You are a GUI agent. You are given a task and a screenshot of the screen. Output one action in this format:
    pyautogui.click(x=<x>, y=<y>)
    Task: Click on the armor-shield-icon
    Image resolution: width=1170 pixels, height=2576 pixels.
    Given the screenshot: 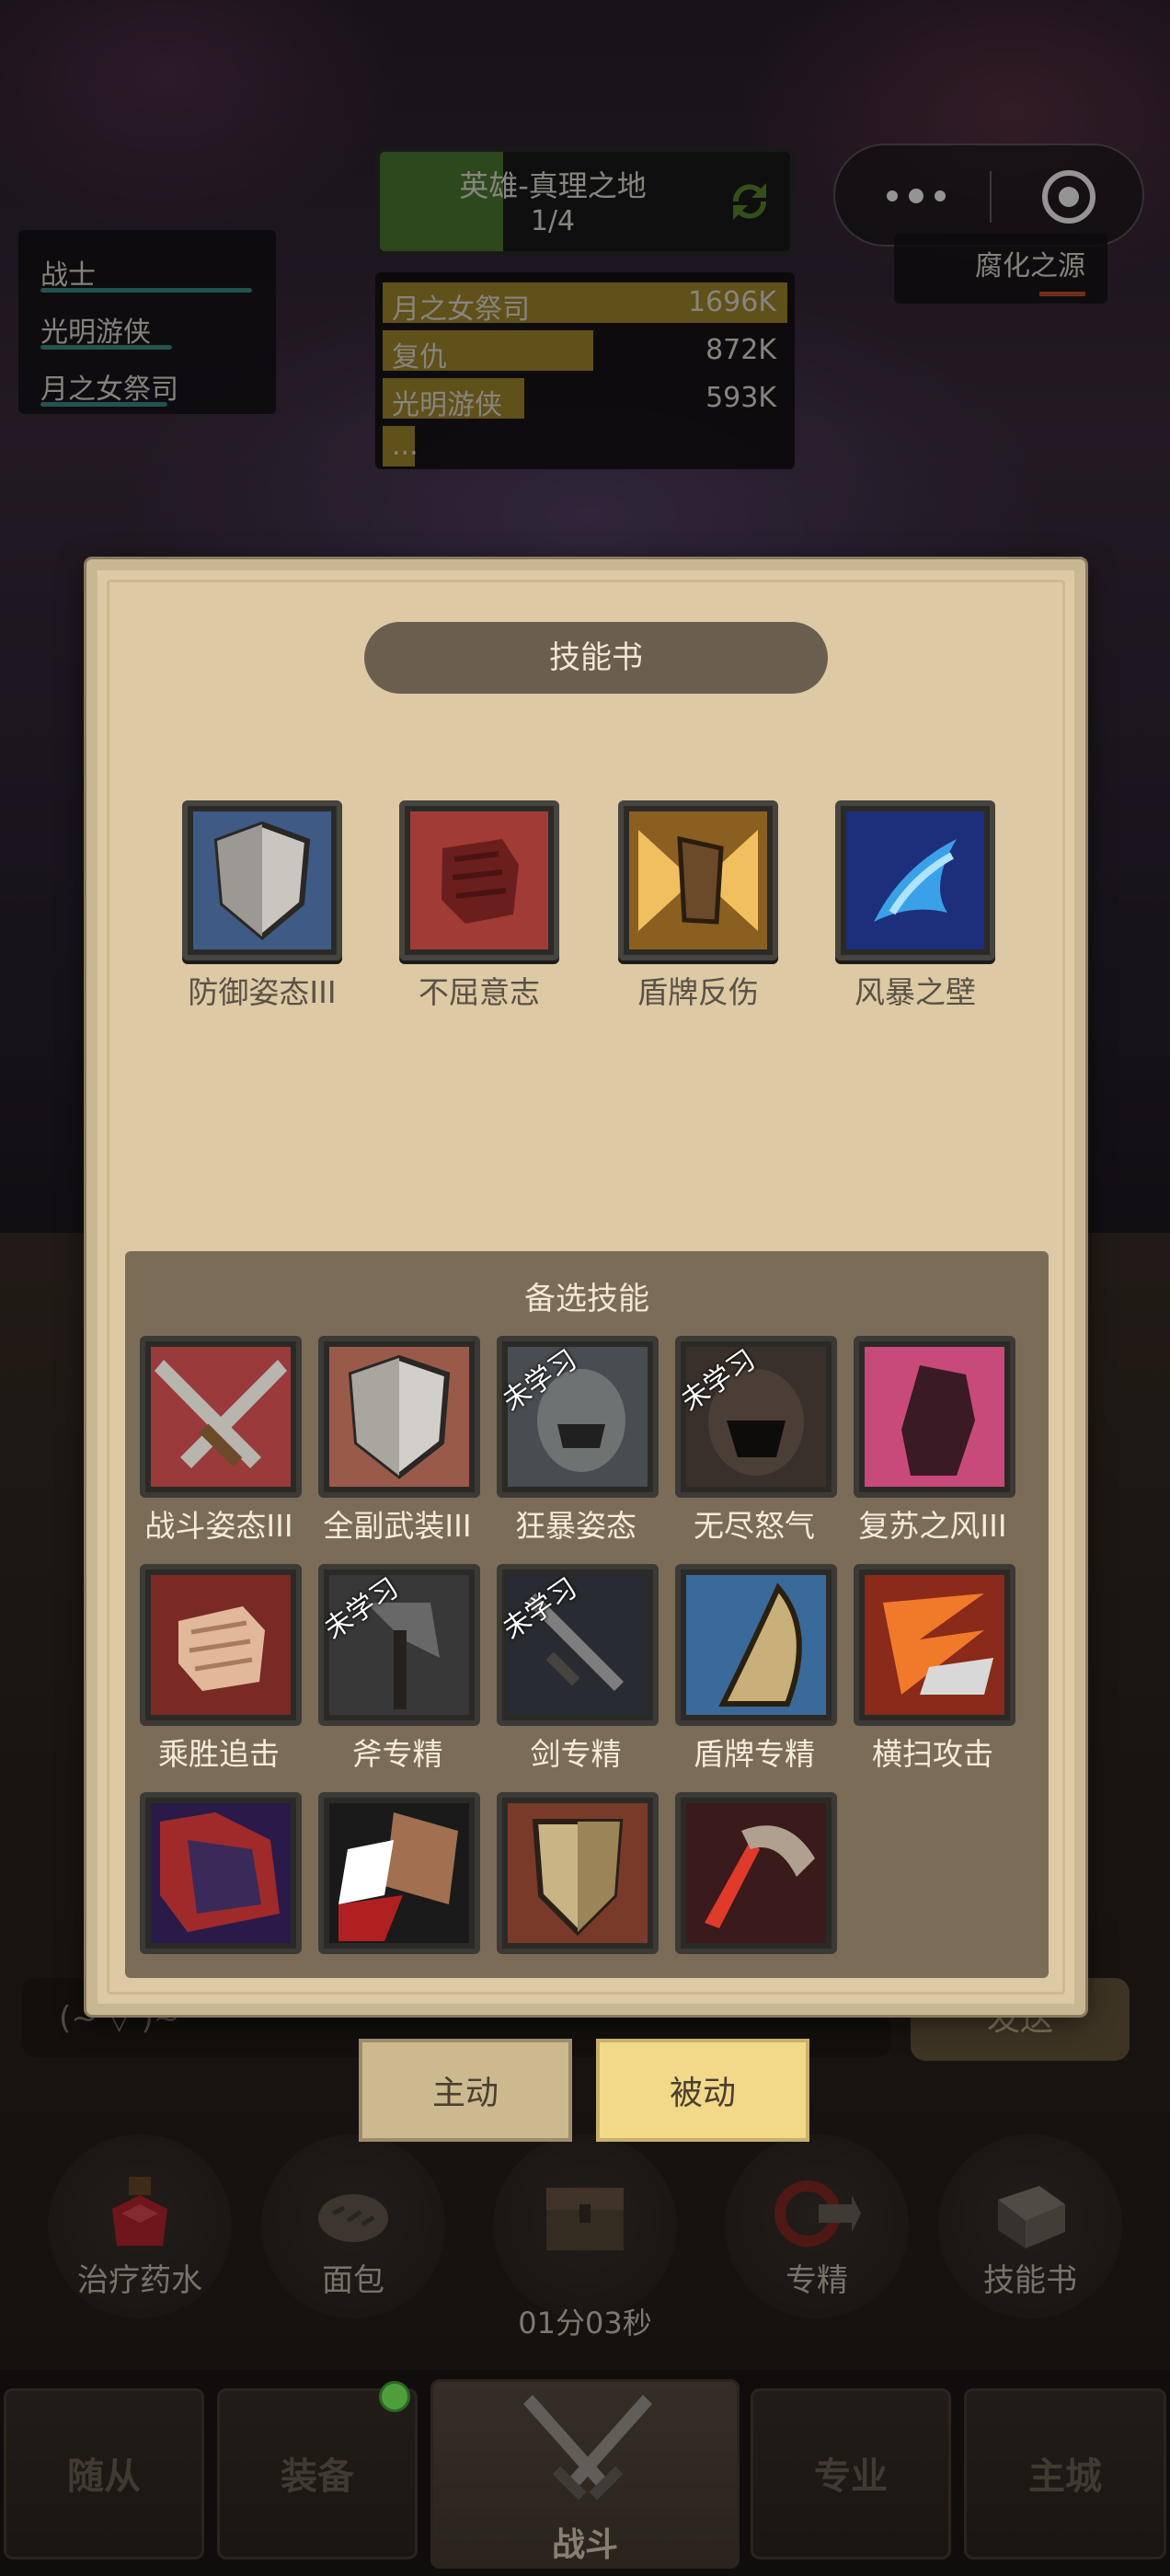 What is the action you would take?
    pyautogui.click(x=399, y=1417)
    